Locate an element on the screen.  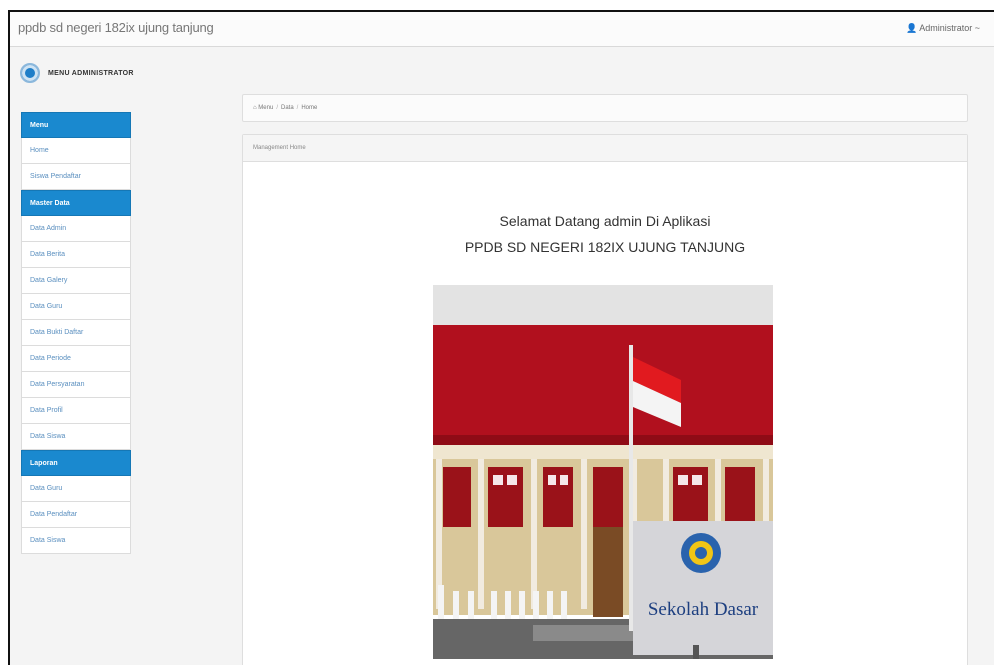
breadcrumb: ⌂ Menu / Data / Home is located at coordinates (605, 108).